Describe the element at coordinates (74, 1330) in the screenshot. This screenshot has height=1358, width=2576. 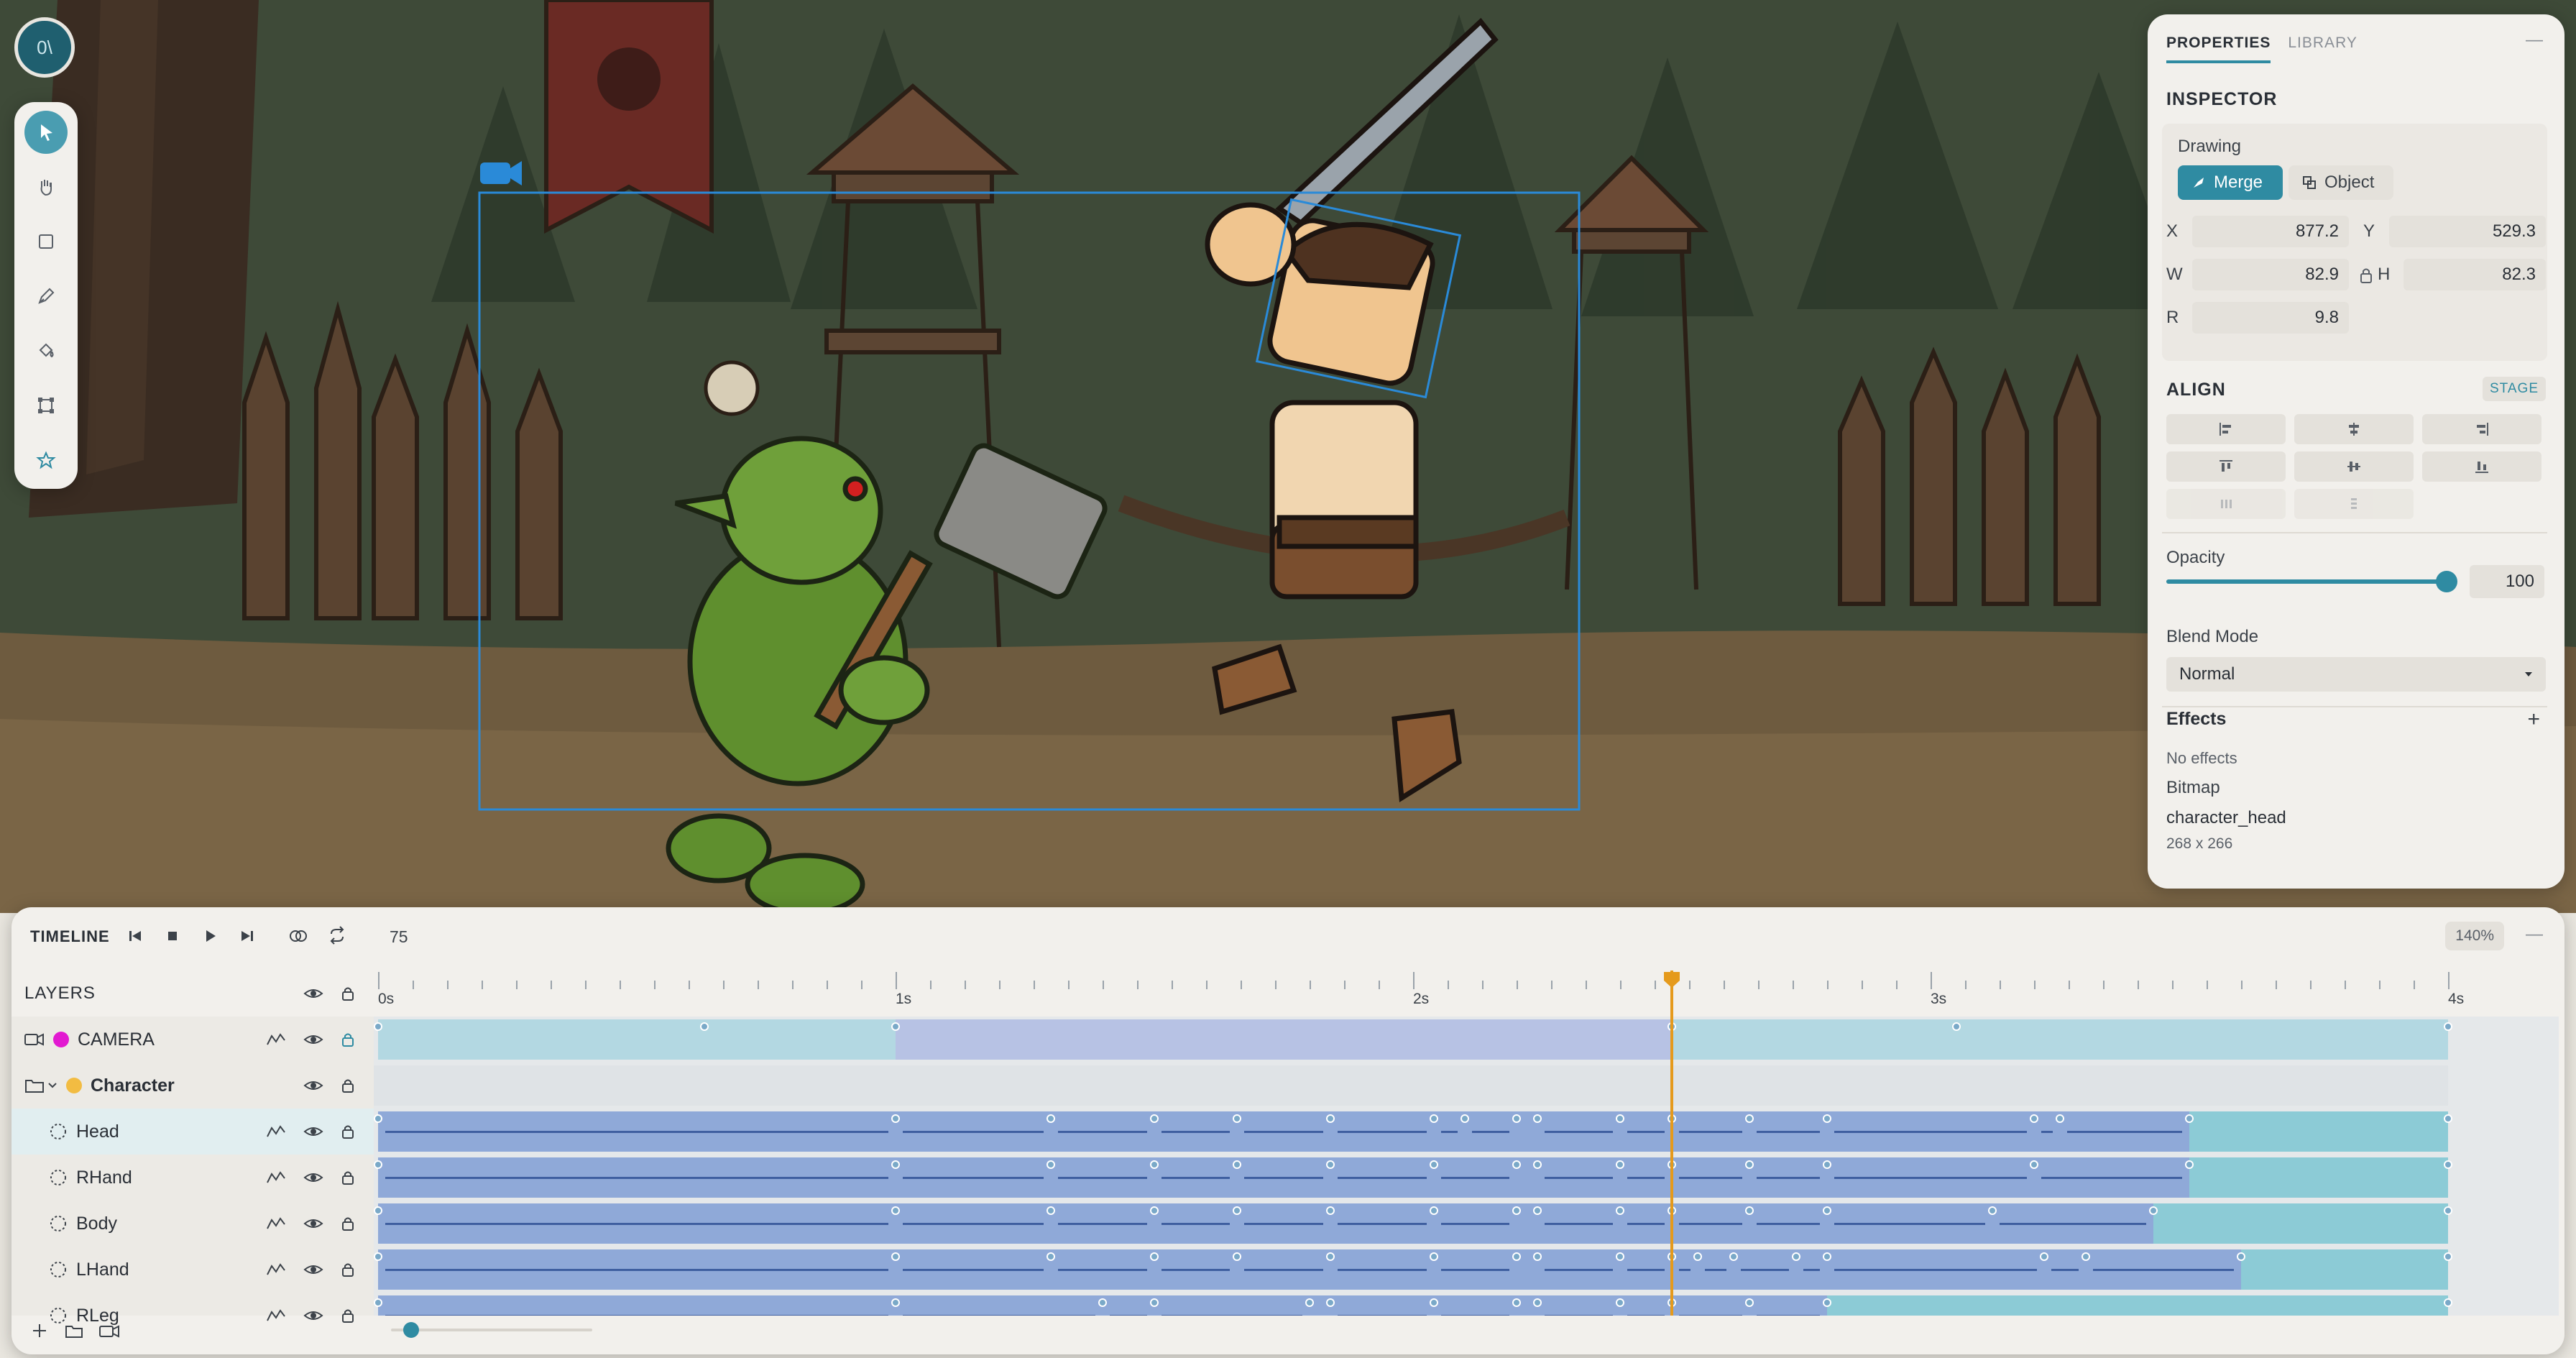
I see `add-folder-icon` at that location.